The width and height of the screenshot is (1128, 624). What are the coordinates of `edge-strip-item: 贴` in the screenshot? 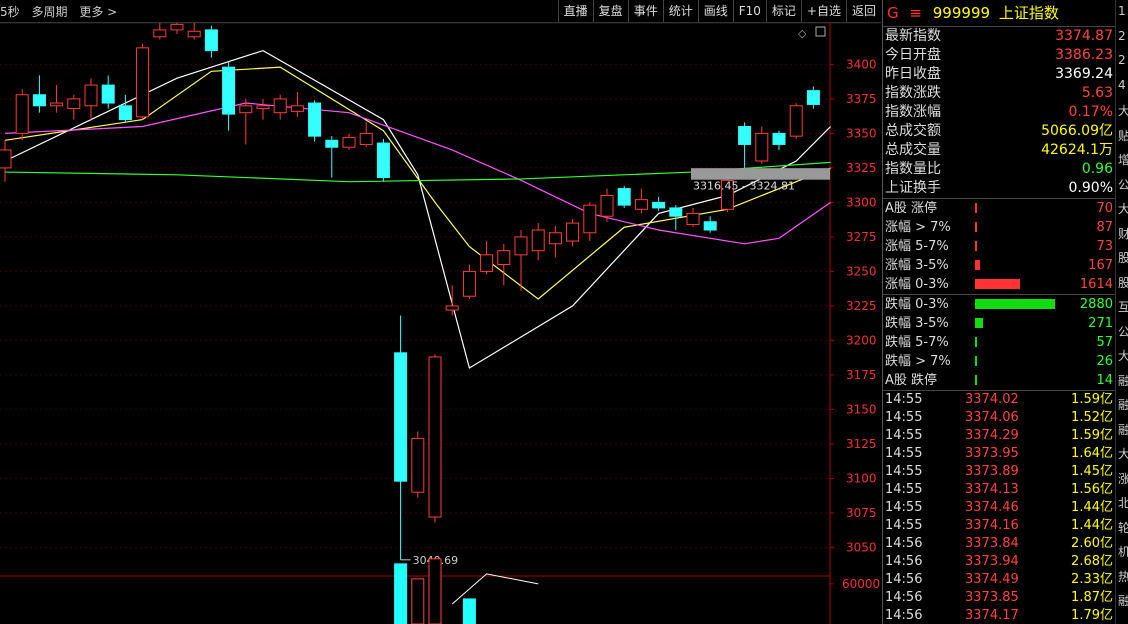 It's located at (1123, 135).